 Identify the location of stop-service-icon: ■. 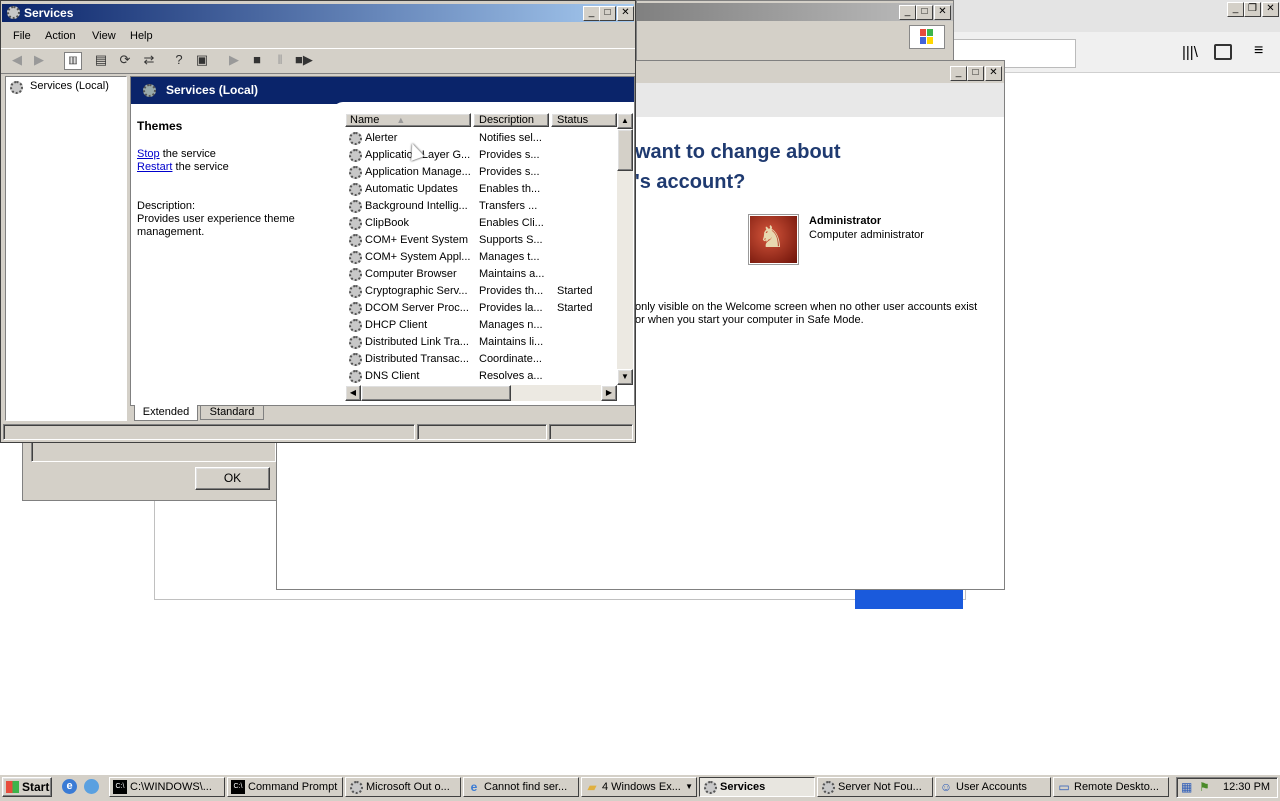
(257, 60).